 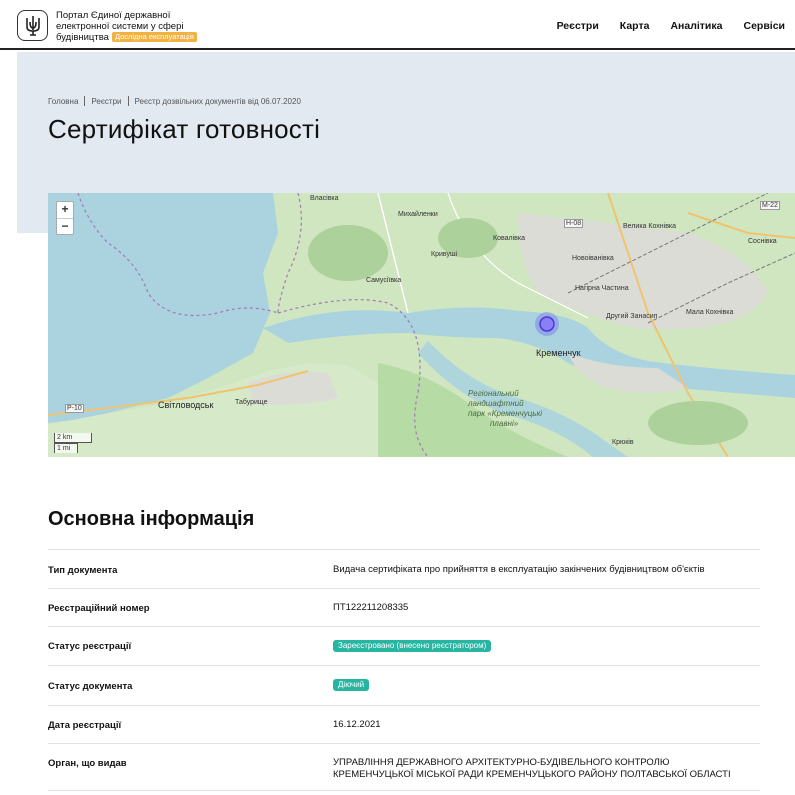 I want to click on row-value: ПТ122211208335, so click(x=371, y=607).